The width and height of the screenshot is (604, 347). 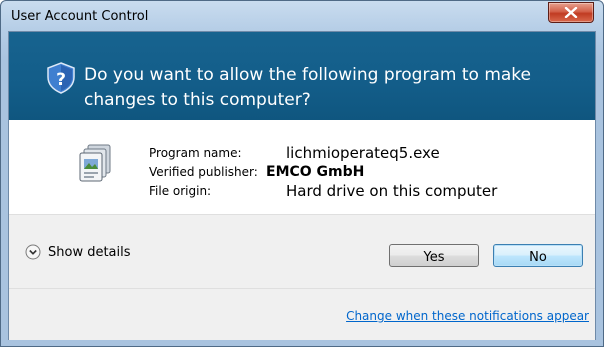 I want to click on program-name-value: lichmioperateq5.exe, so click(x=363, y=153).